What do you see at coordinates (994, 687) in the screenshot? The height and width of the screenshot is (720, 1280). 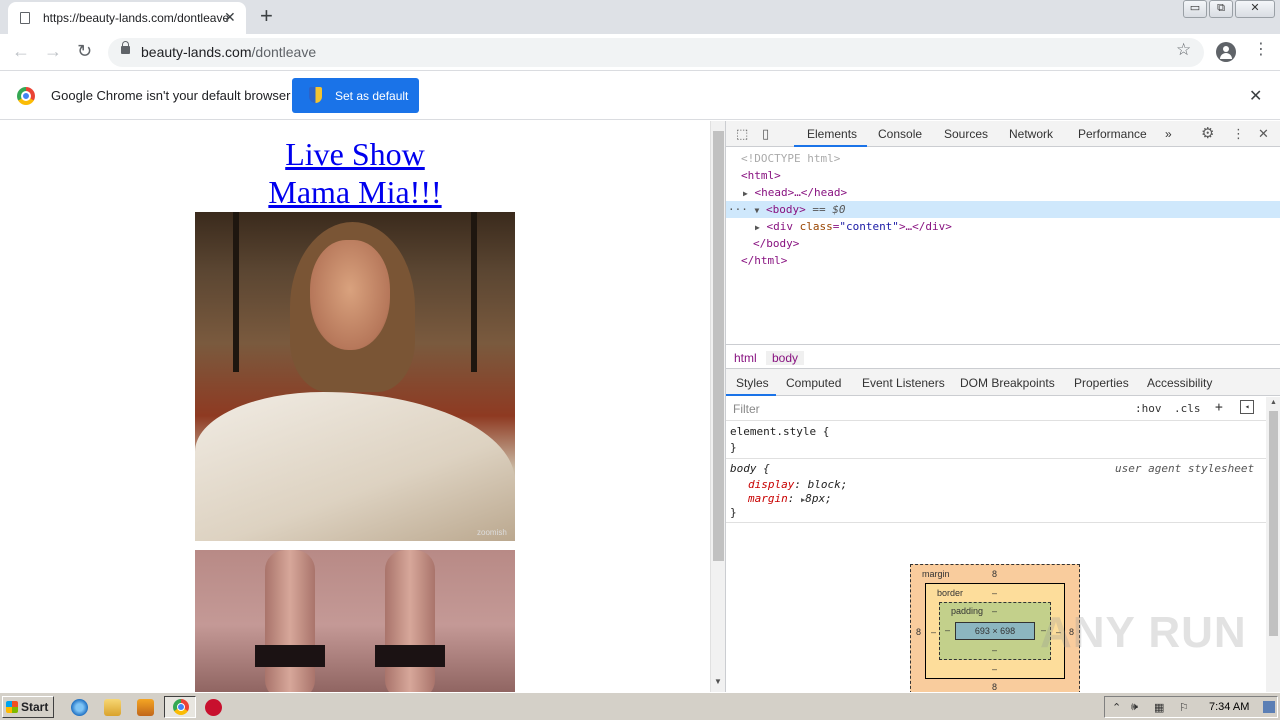 I see `margin-bottom-value: 8` at bounding box center [994, 687].